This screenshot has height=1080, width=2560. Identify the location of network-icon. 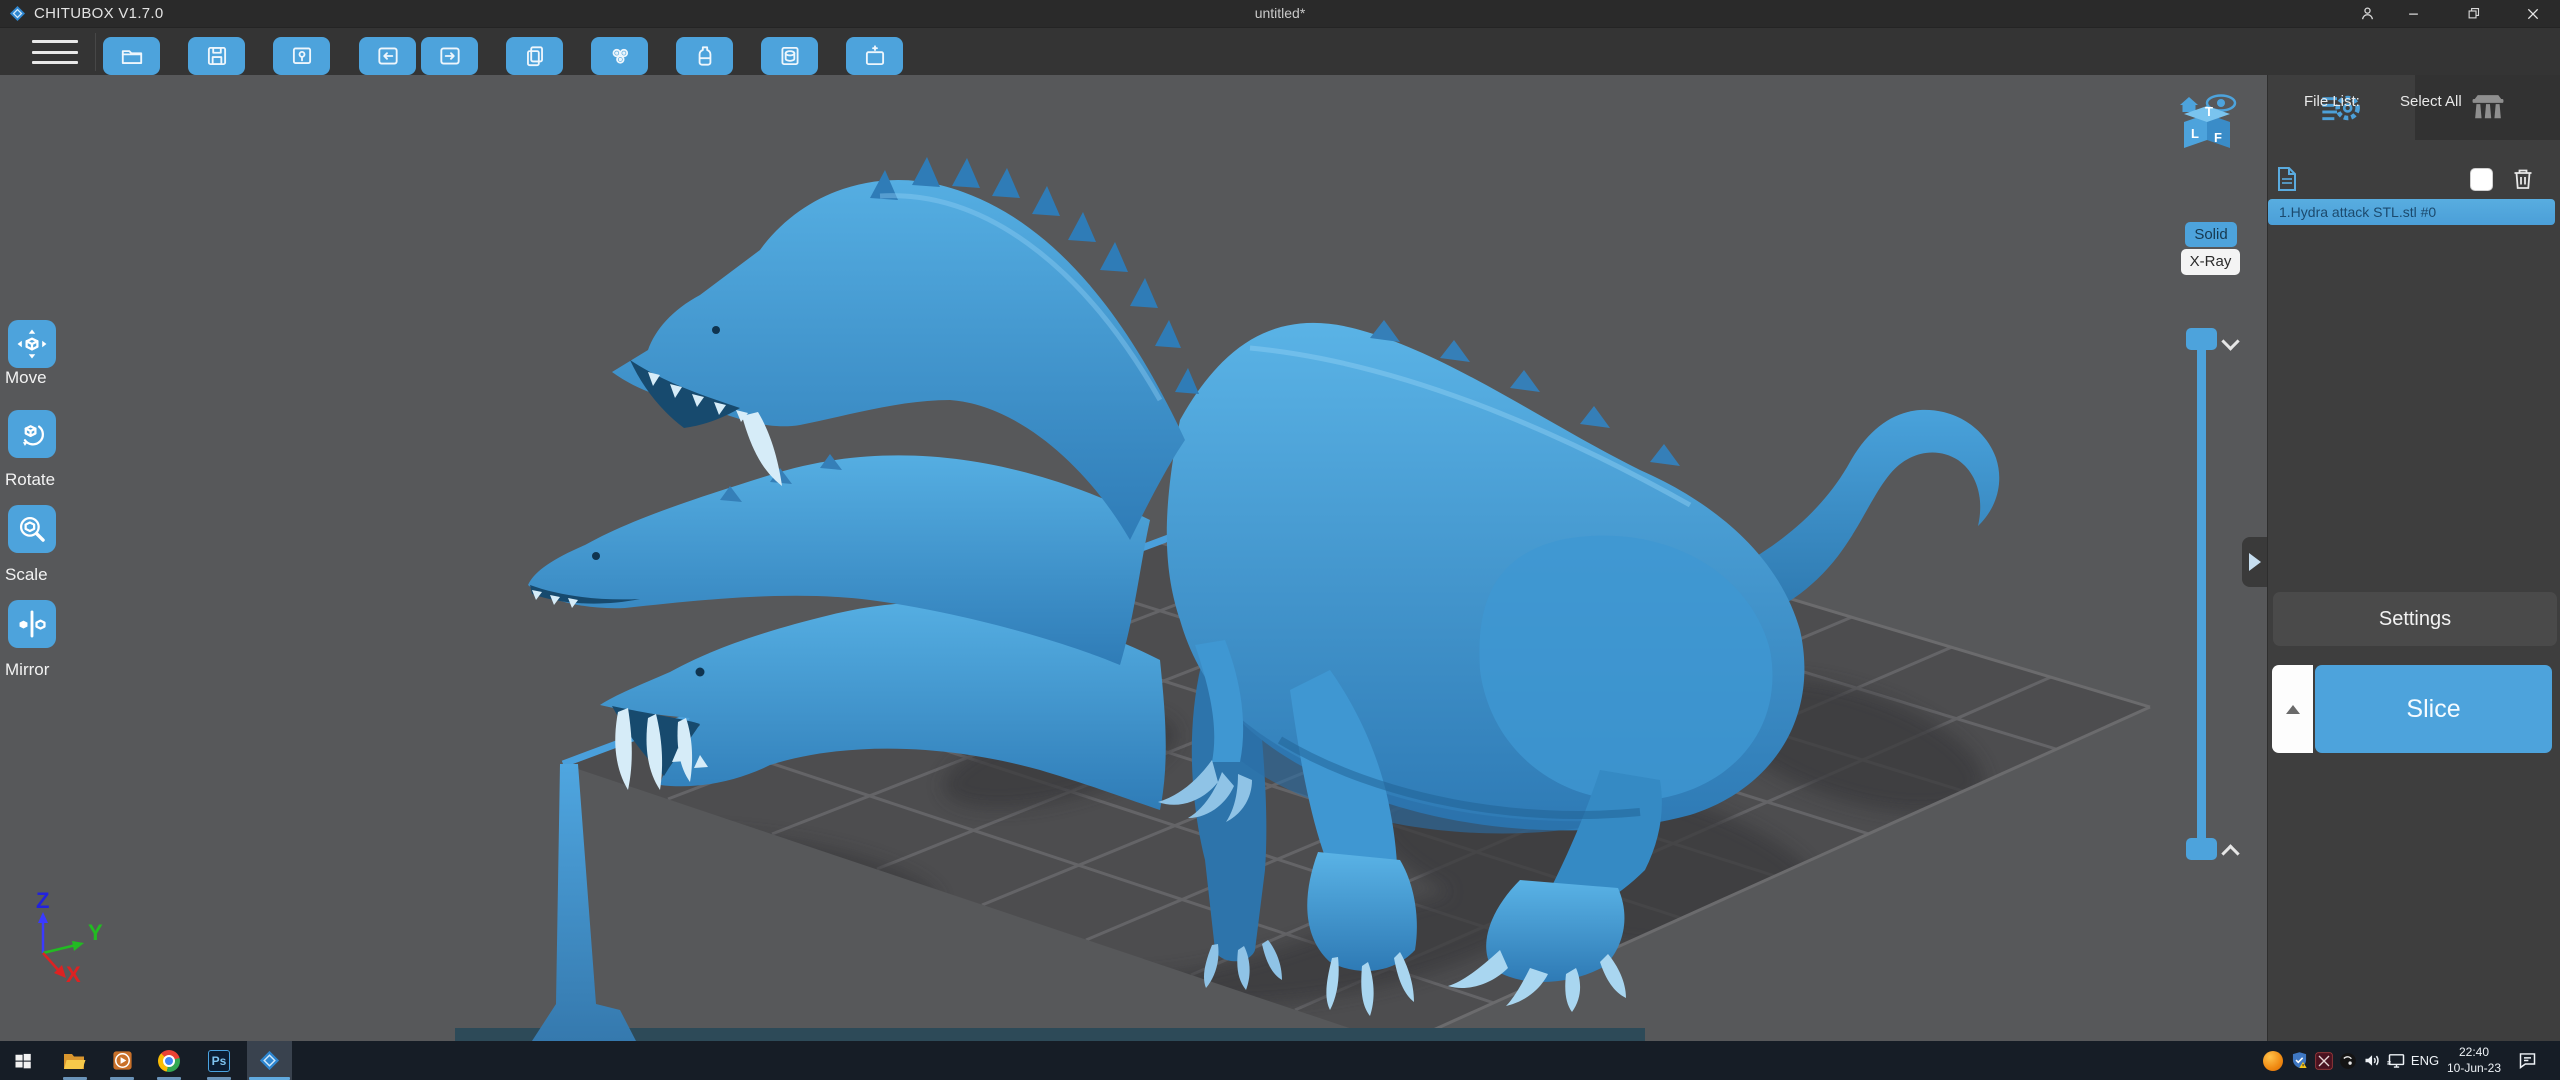
(2395, 1061).